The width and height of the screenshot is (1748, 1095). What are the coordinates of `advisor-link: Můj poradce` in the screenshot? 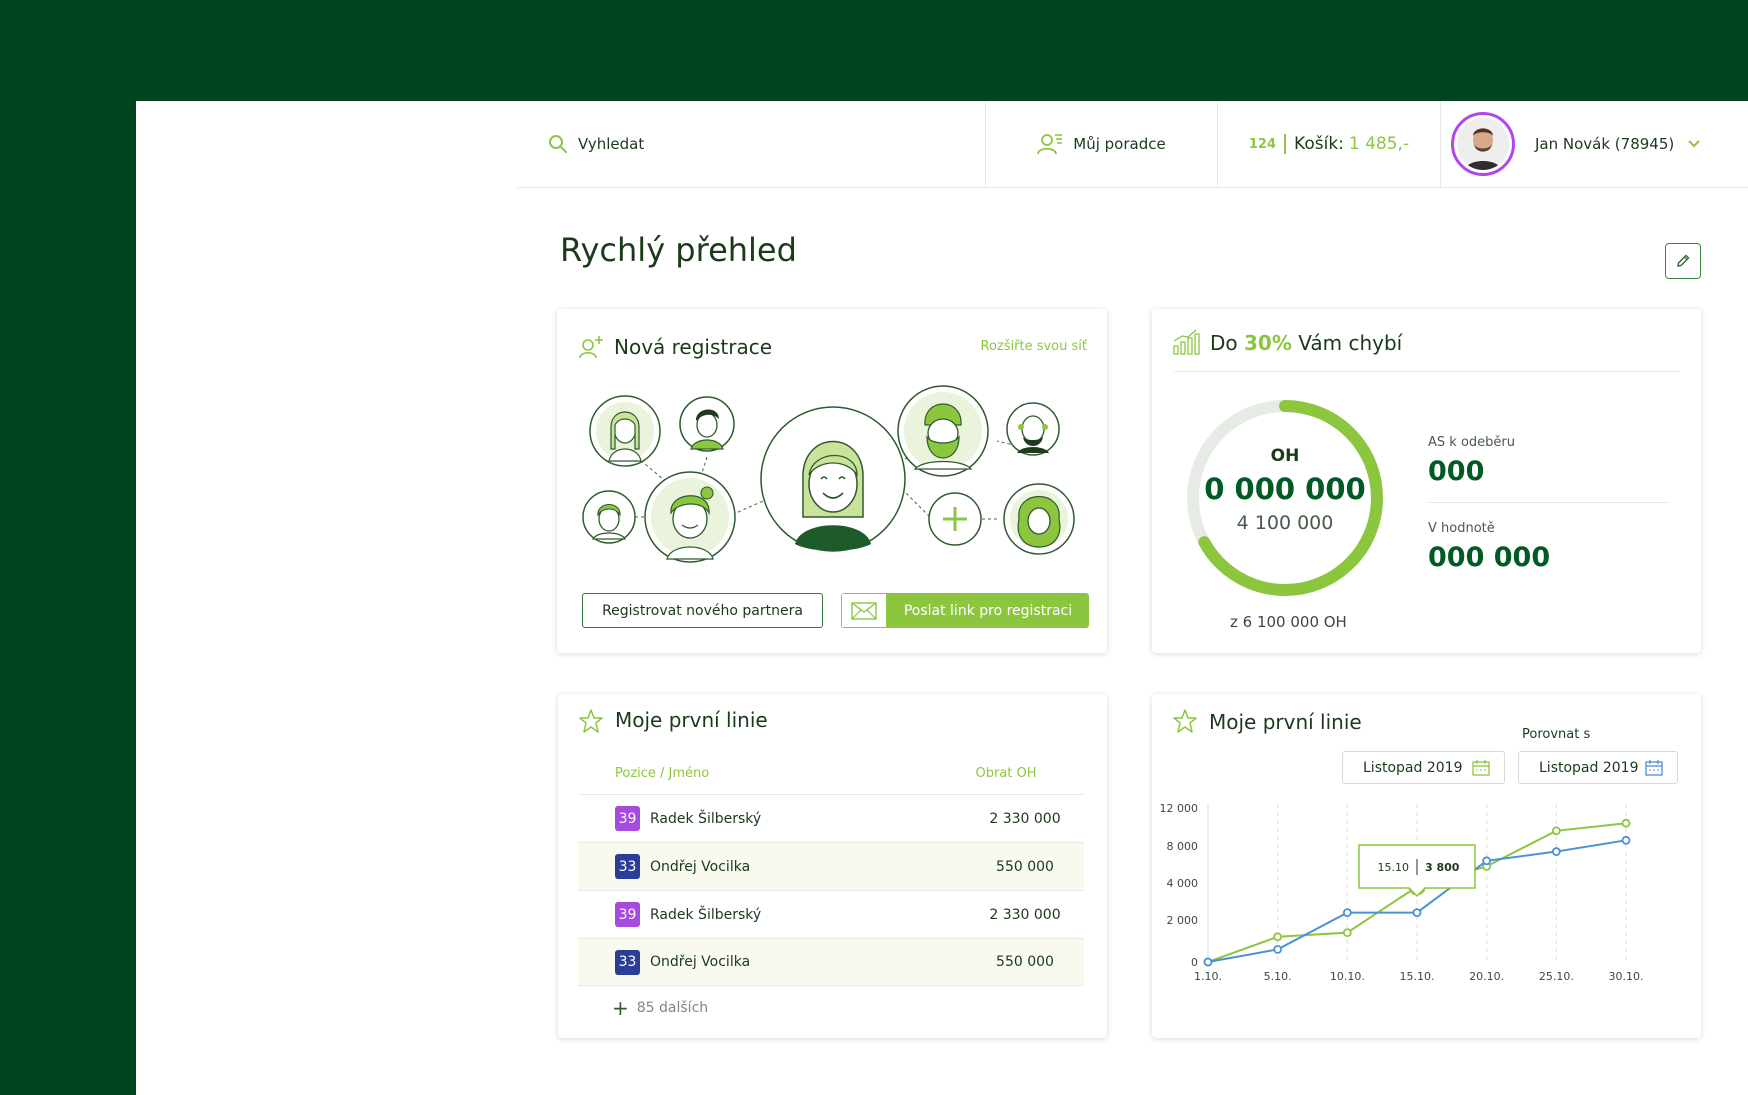 It's located at (1102, 144).